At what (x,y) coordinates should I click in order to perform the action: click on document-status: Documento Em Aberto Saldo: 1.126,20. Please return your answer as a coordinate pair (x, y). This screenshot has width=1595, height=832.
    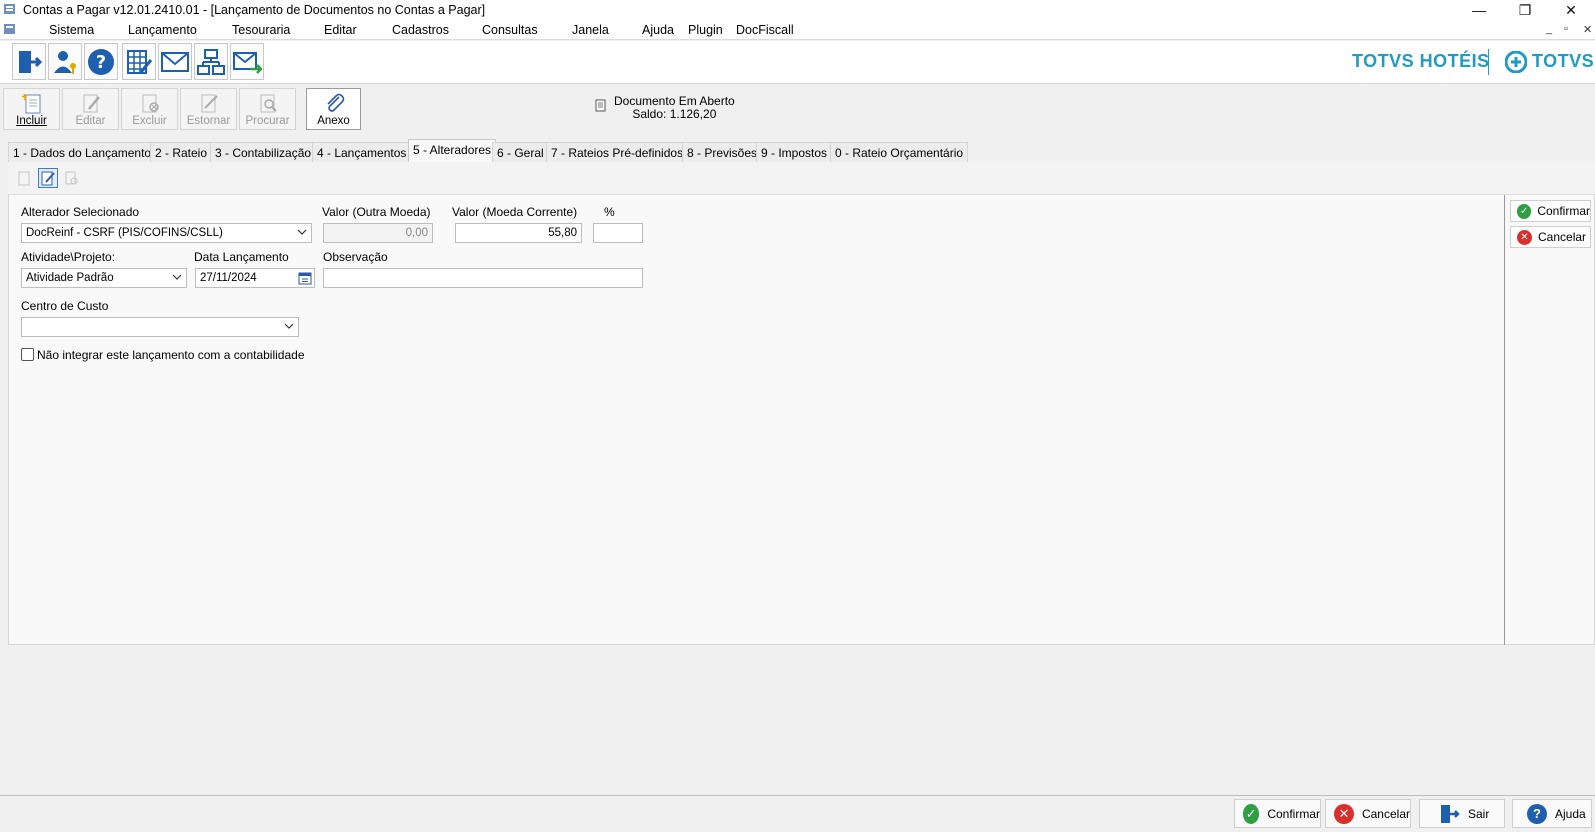
    Looking at the image, I should click on (674, 108).